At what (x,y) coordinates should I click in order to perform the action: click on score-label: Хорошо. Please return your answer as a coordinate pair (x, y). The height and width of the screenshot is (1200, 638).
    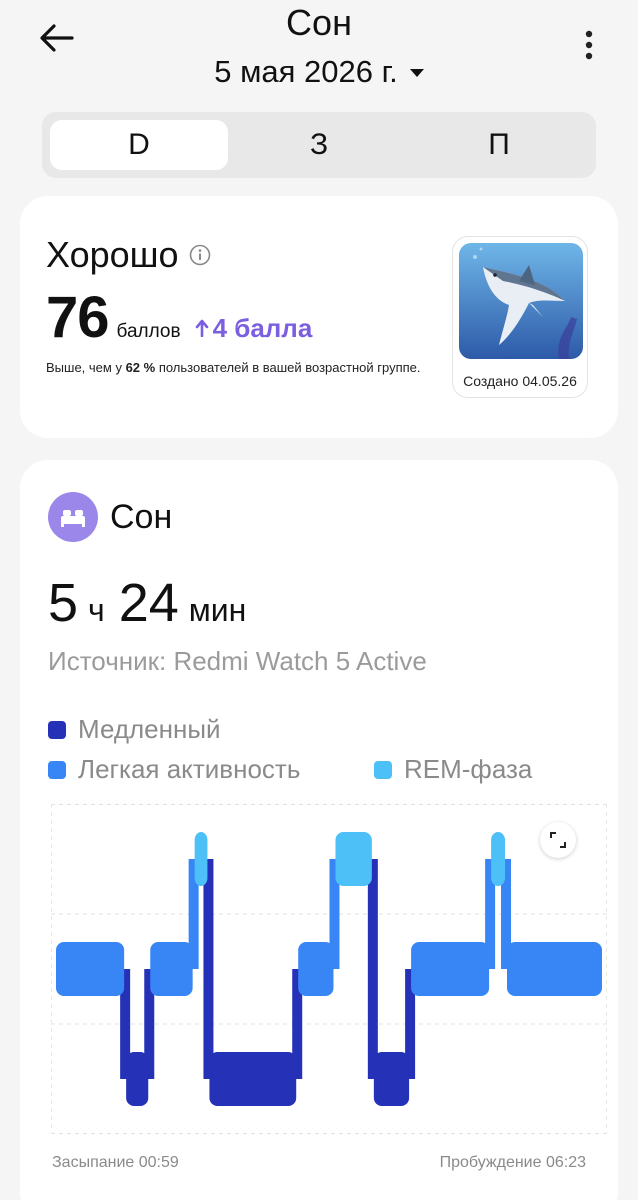
    Looking at the image, I should click on (112, 254).